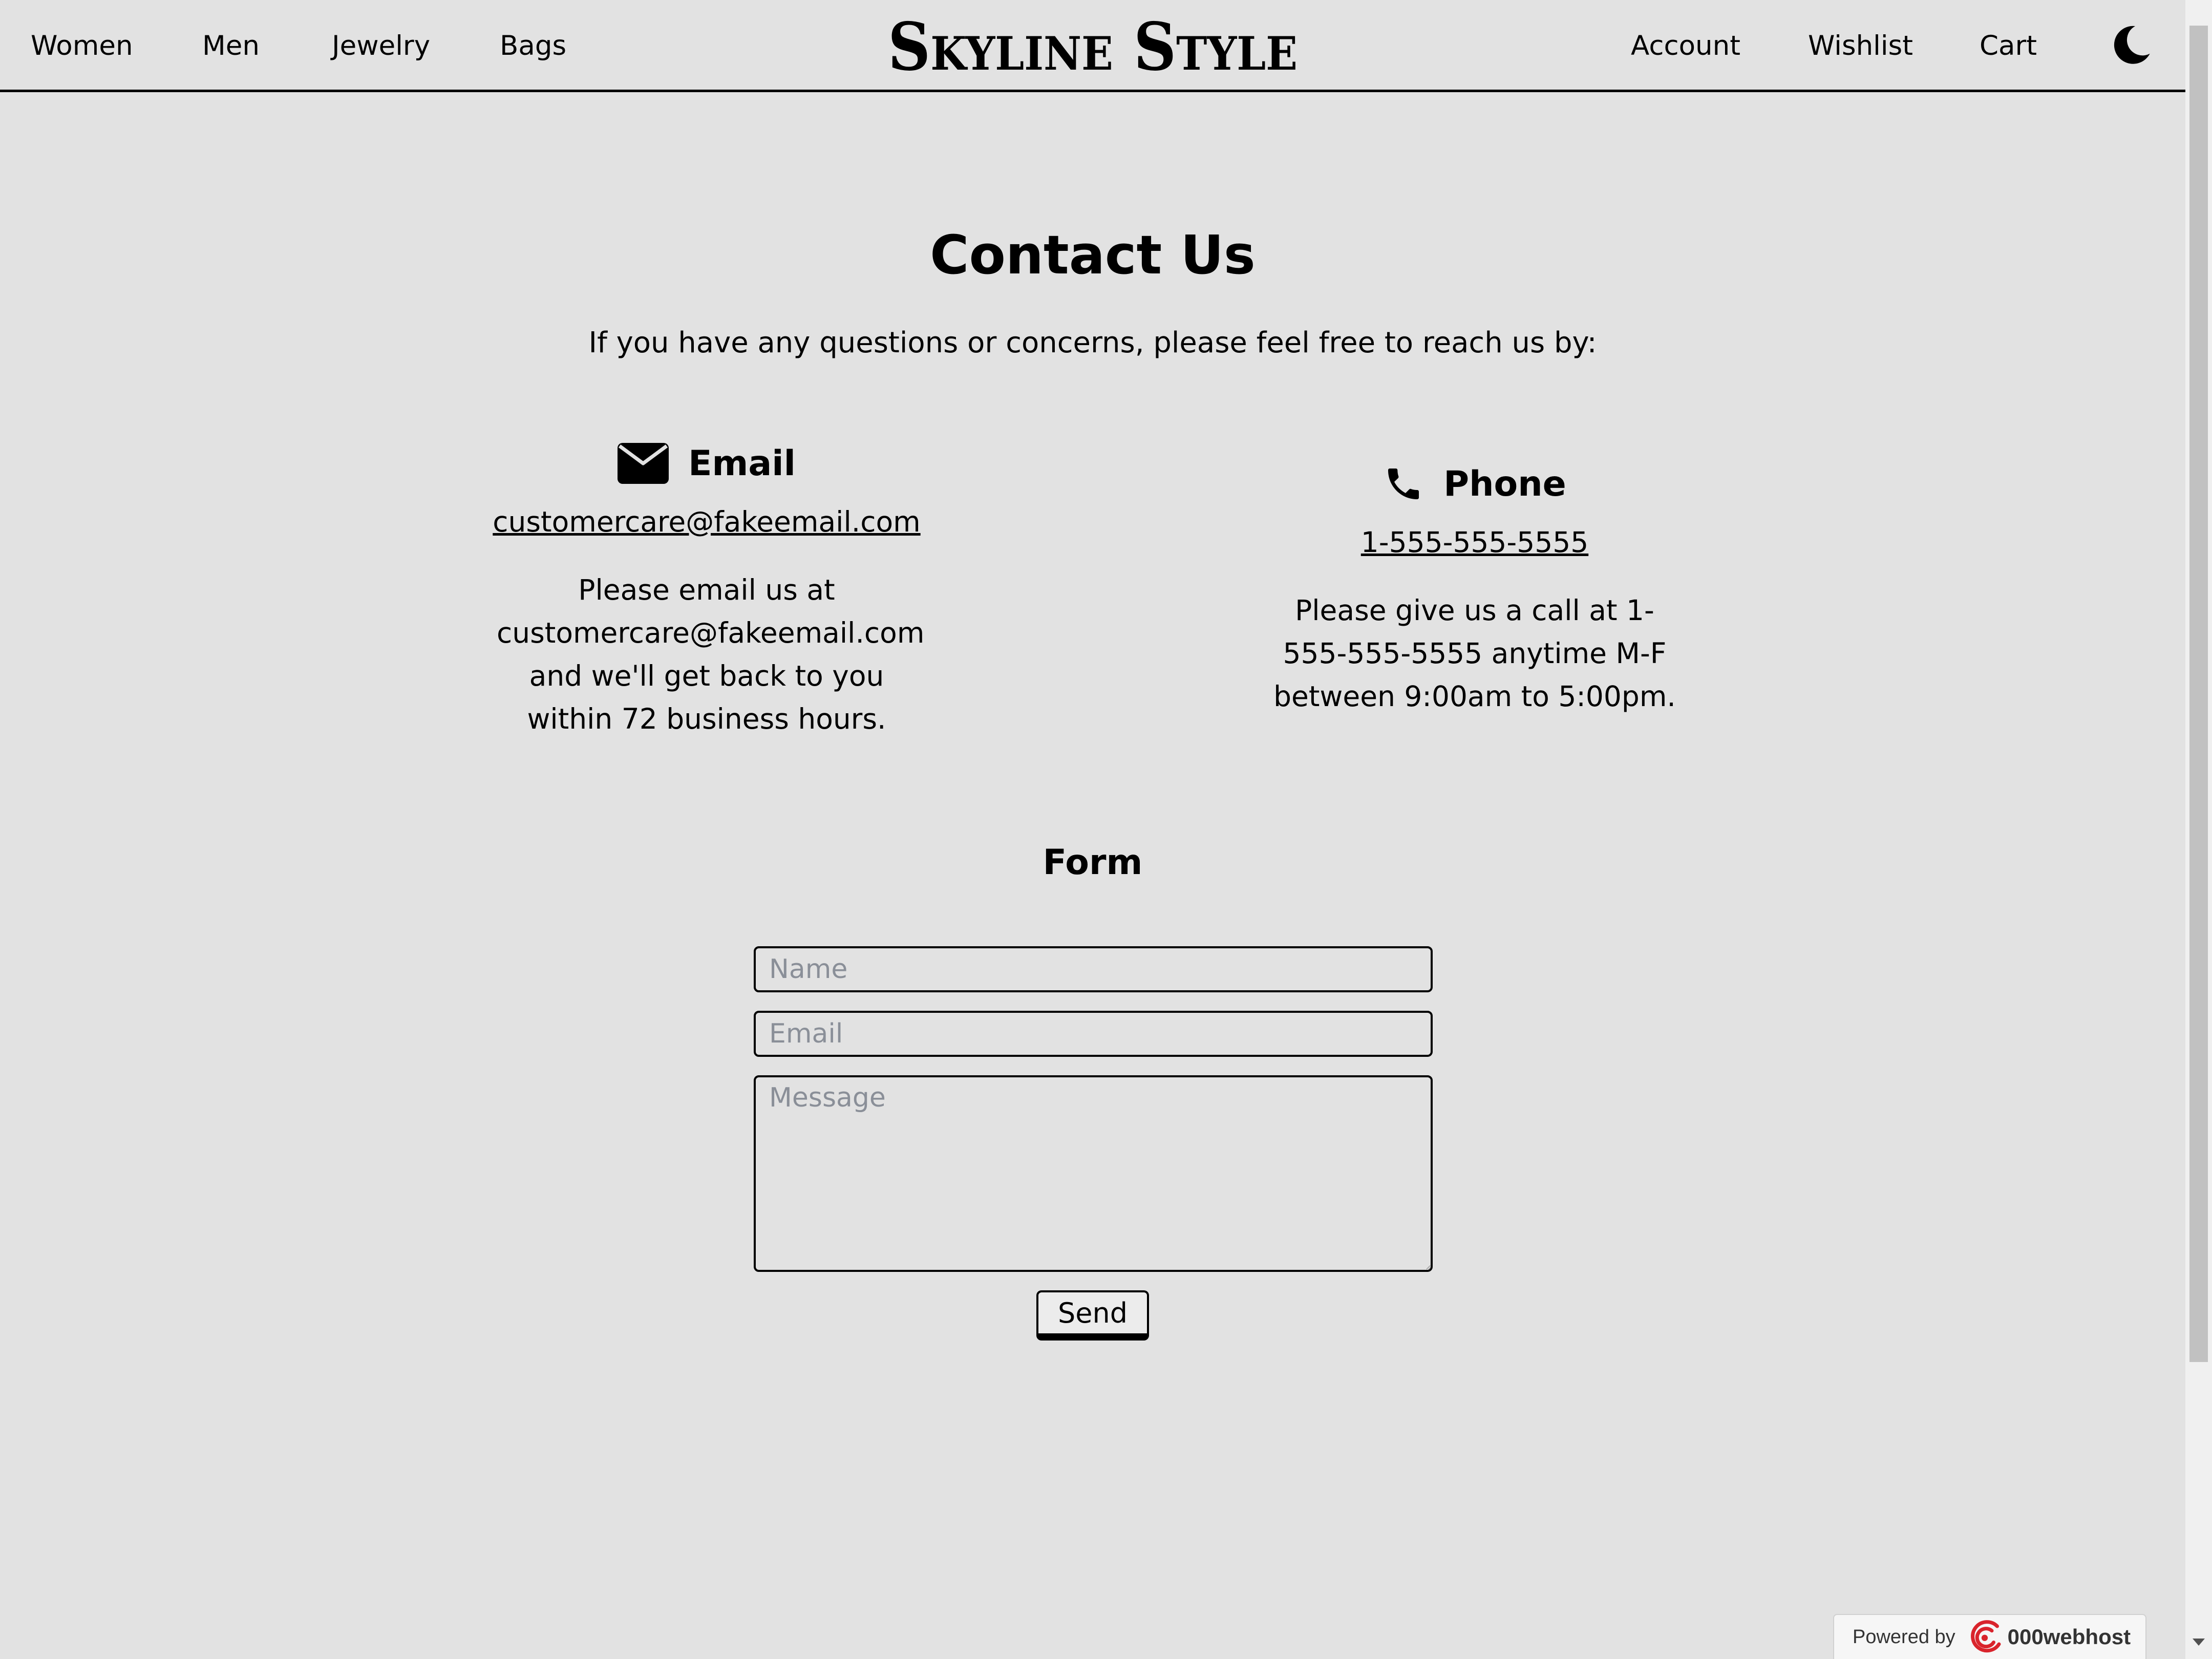  What do you see at coordinates (1860, 46) in the screenshot?
I see `nav-link-wishlist: Wishlist` at bounding box center [1860, 46].